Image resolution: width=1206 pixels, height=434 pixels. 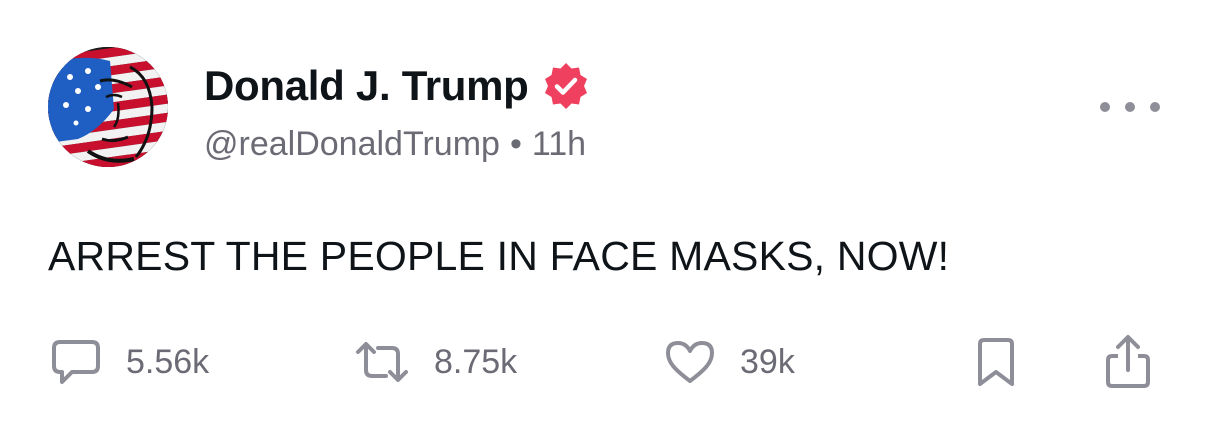 I want to click on bookmark-icon, so click(x=996, y=362).